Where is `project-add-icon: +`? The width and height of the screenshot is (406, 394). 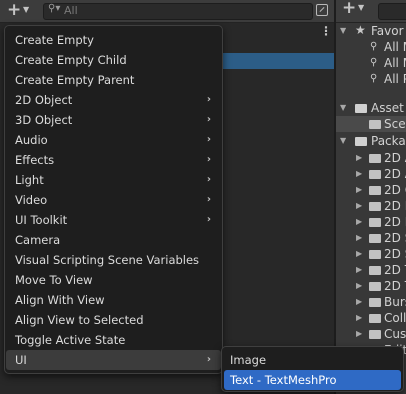 project-add-icon: + is located at coordinates (349, 9).